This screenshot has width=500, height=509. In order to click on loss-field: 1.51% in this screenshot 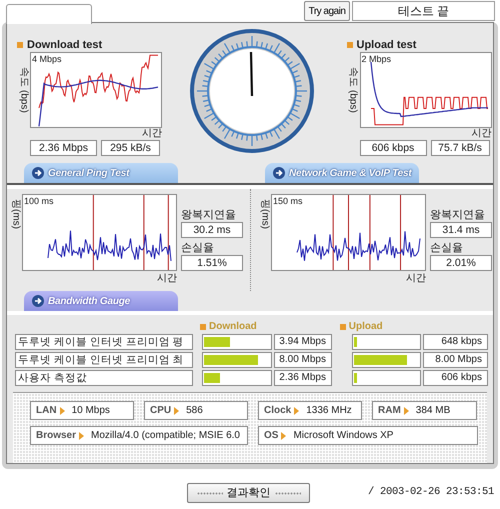, I will do `click(212, 263)`.